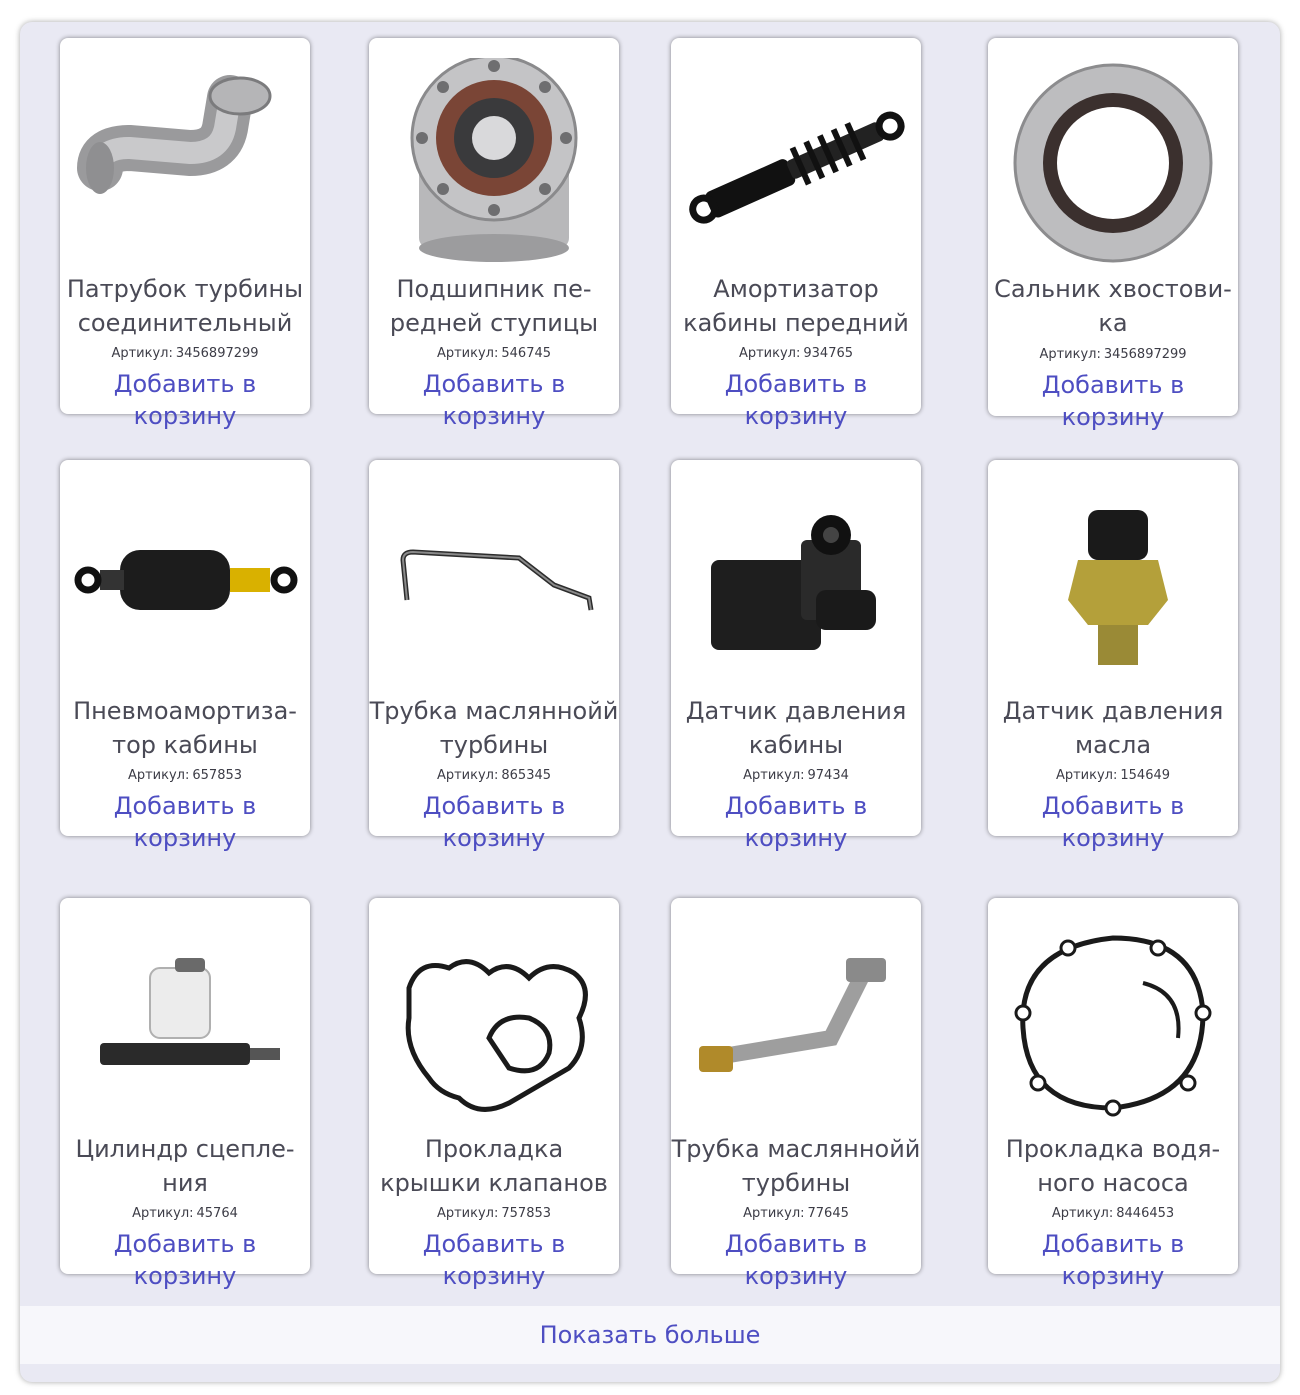 This screenshot has height=1395, width=1300. What do you see at coordinates (1113, 1166) in the screenshot?
I see `product-name: Прокладка водя- ного насоса` at bounding box center [1113, 1166].